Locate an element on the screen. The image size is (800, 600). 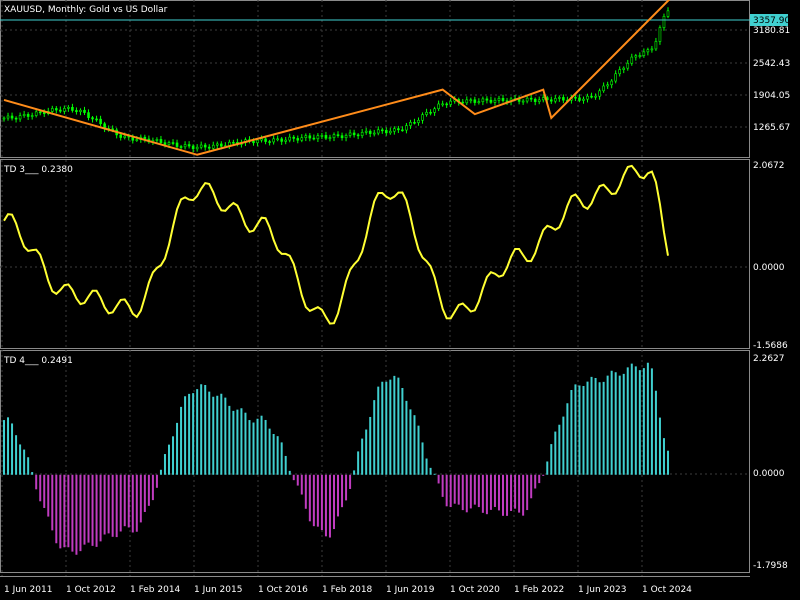
x-tick-label: 1 Oct 2024 is located at coordinates (667, 590).